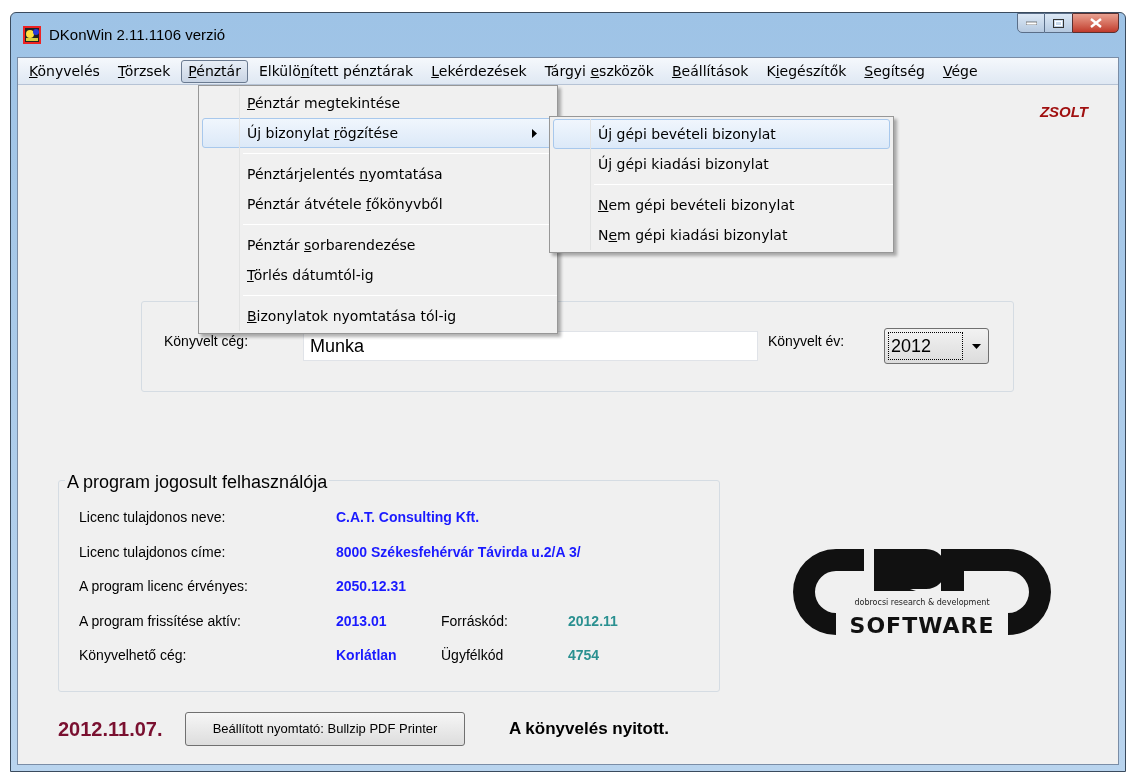 Image resolution: width=1130 pixels, height=775 pixels. What do you see at coordinates (921, 594) in the screenshot?
I see `logo-drawing: dobrocsi research & development SOFTWARE` at bounding box center [921, 594].